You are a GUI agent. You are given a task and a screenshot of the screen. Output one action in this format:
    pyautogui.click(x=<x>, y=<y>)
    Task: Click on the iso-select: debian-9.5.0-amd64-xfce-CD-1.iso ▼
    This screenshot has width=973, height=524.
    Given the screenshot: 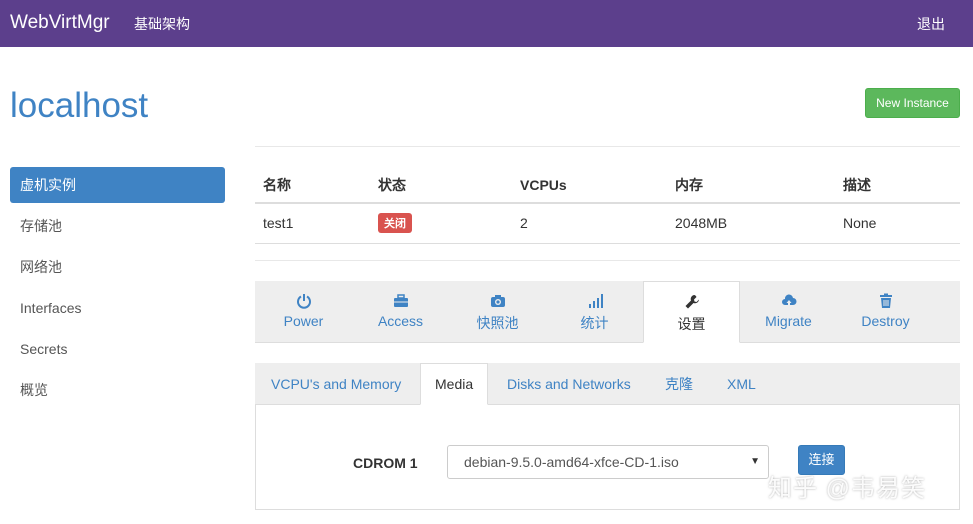 What is the action you would take?
    pyautogui.click(x=608, y=462)
    